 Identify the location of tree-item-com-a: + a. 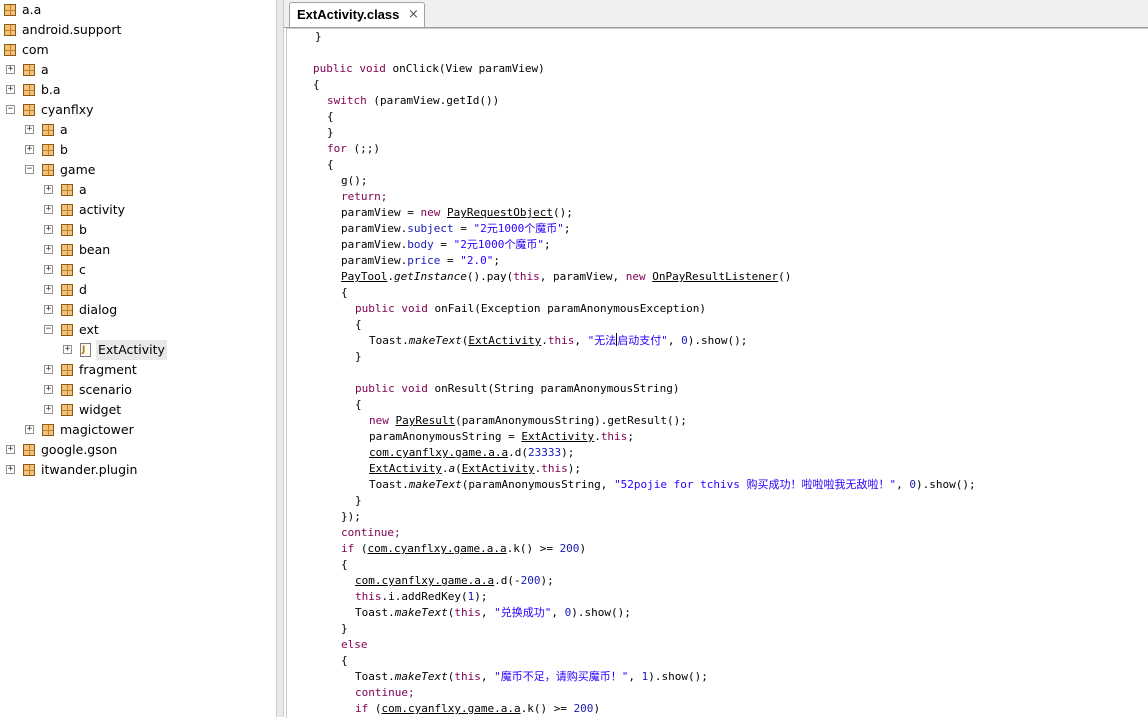
(138, 70).